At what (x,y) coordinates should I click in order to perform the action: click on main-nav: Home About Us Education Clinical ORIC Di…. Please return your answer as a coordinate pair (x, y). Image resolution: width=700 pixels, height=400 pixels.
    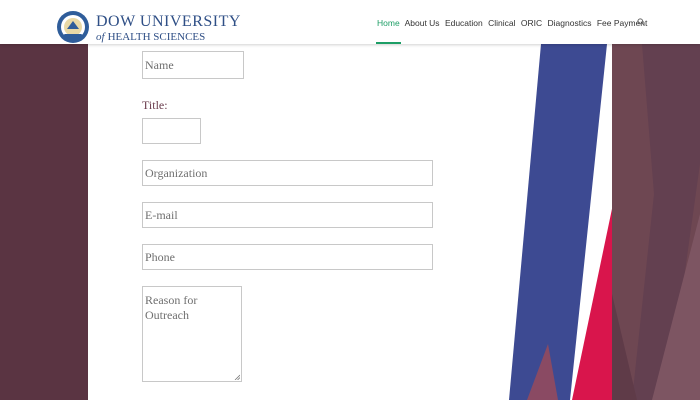
    Looking at the image, I should click on (513, 23).